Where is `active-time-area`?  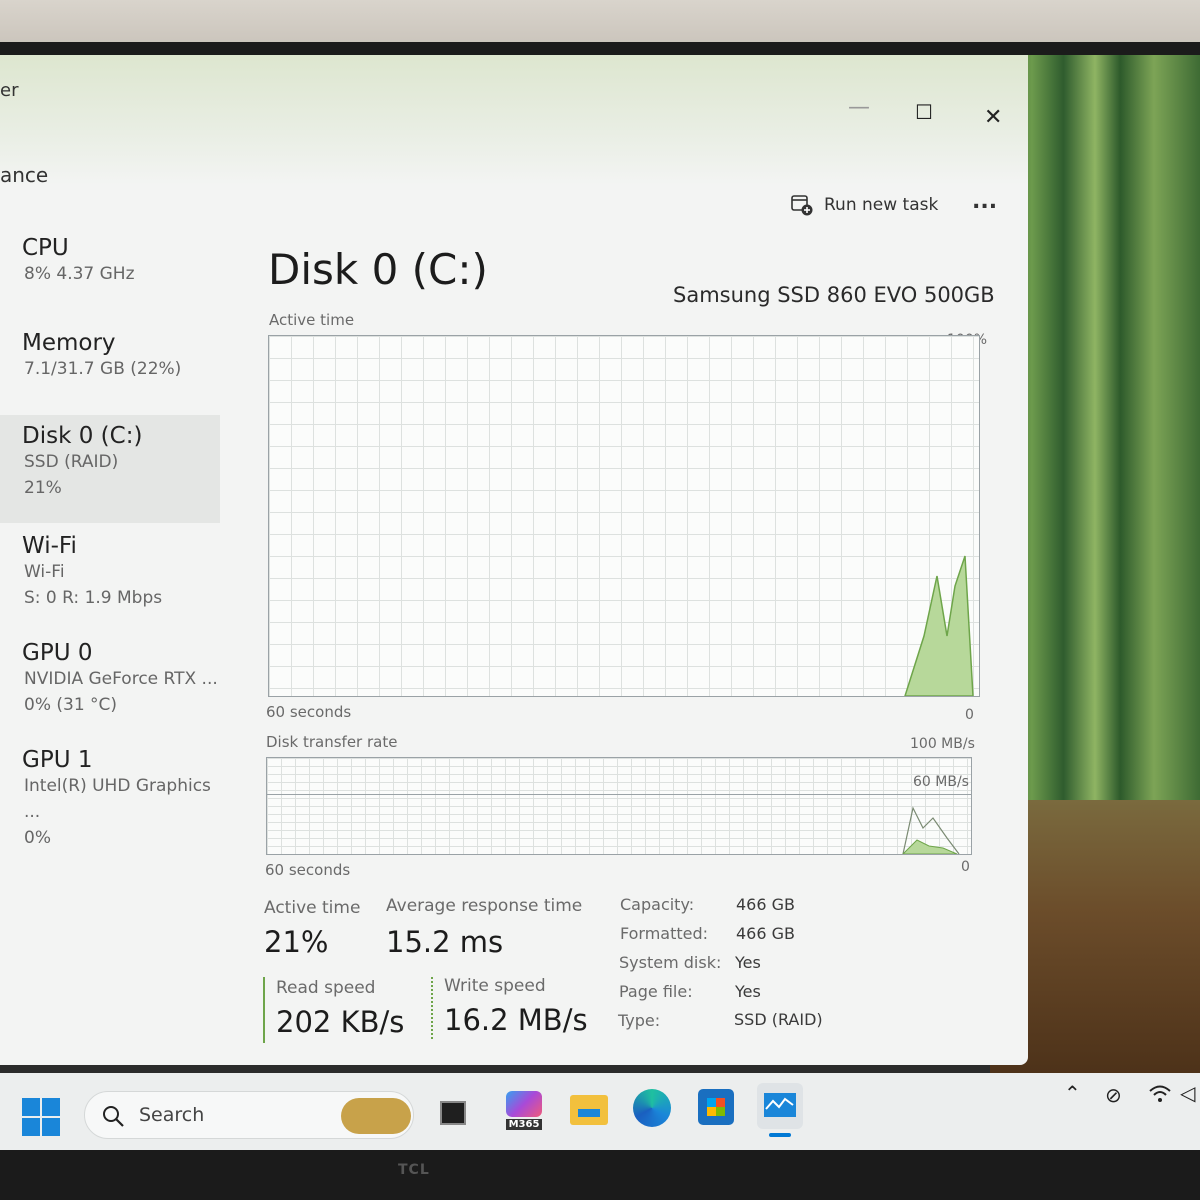
active-time-area is located at coordinates (939, 625).